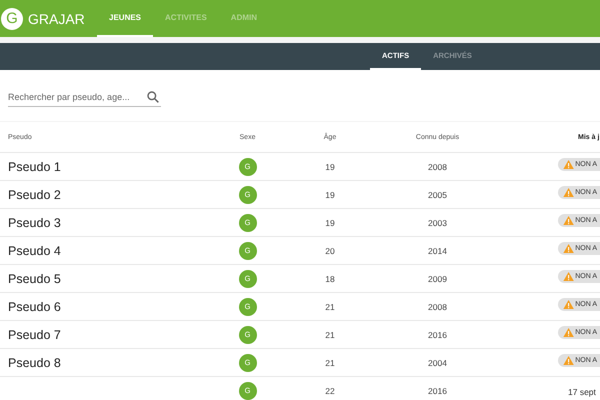 This screenshot has width=600, height=400. What do you see at coordinates (56, 18) in the screenshot?
I see `app-name: GRAJAR` at bounding box center [56, 18].